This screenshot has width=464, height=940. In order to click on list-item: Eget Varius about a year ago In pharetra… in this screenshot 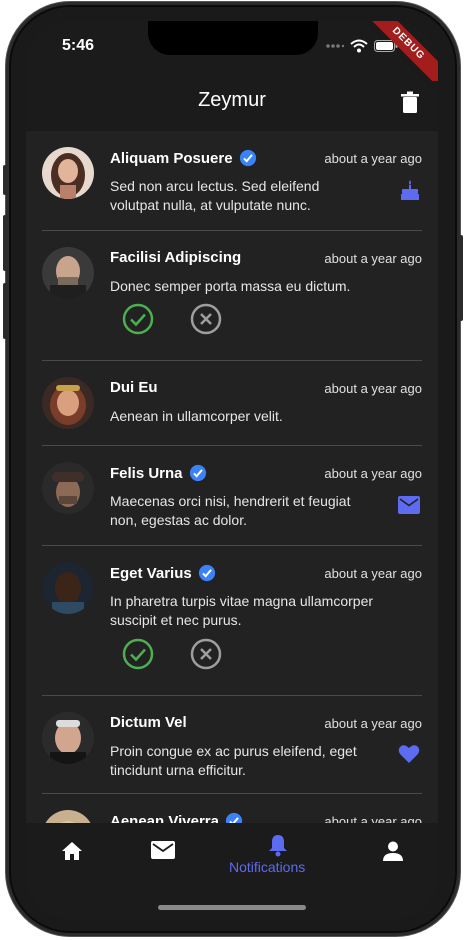, I will do `click(232, 621)`.